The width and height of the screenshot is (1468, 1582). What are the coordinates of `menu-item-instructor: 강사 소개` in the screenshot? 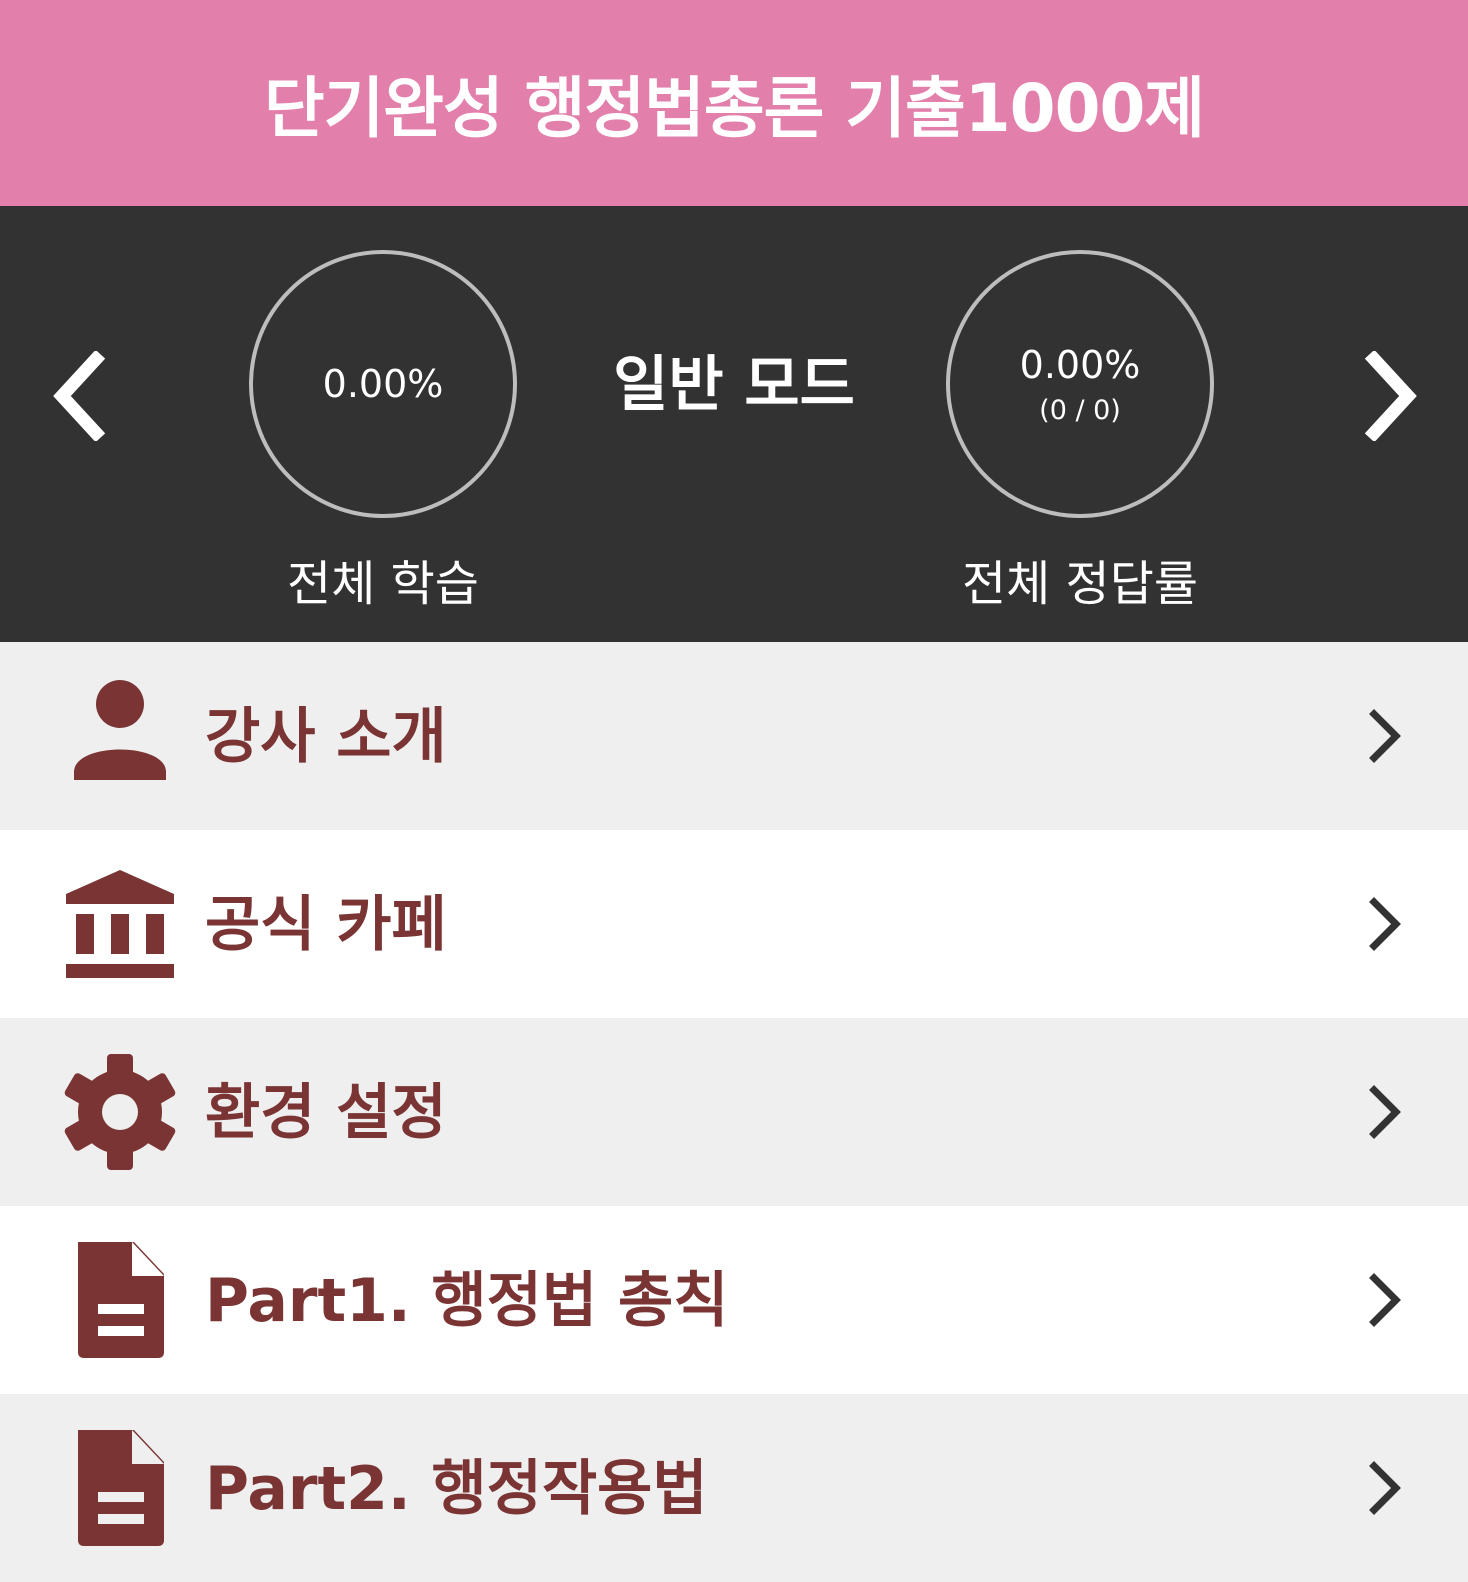 It's located at (734, 736).